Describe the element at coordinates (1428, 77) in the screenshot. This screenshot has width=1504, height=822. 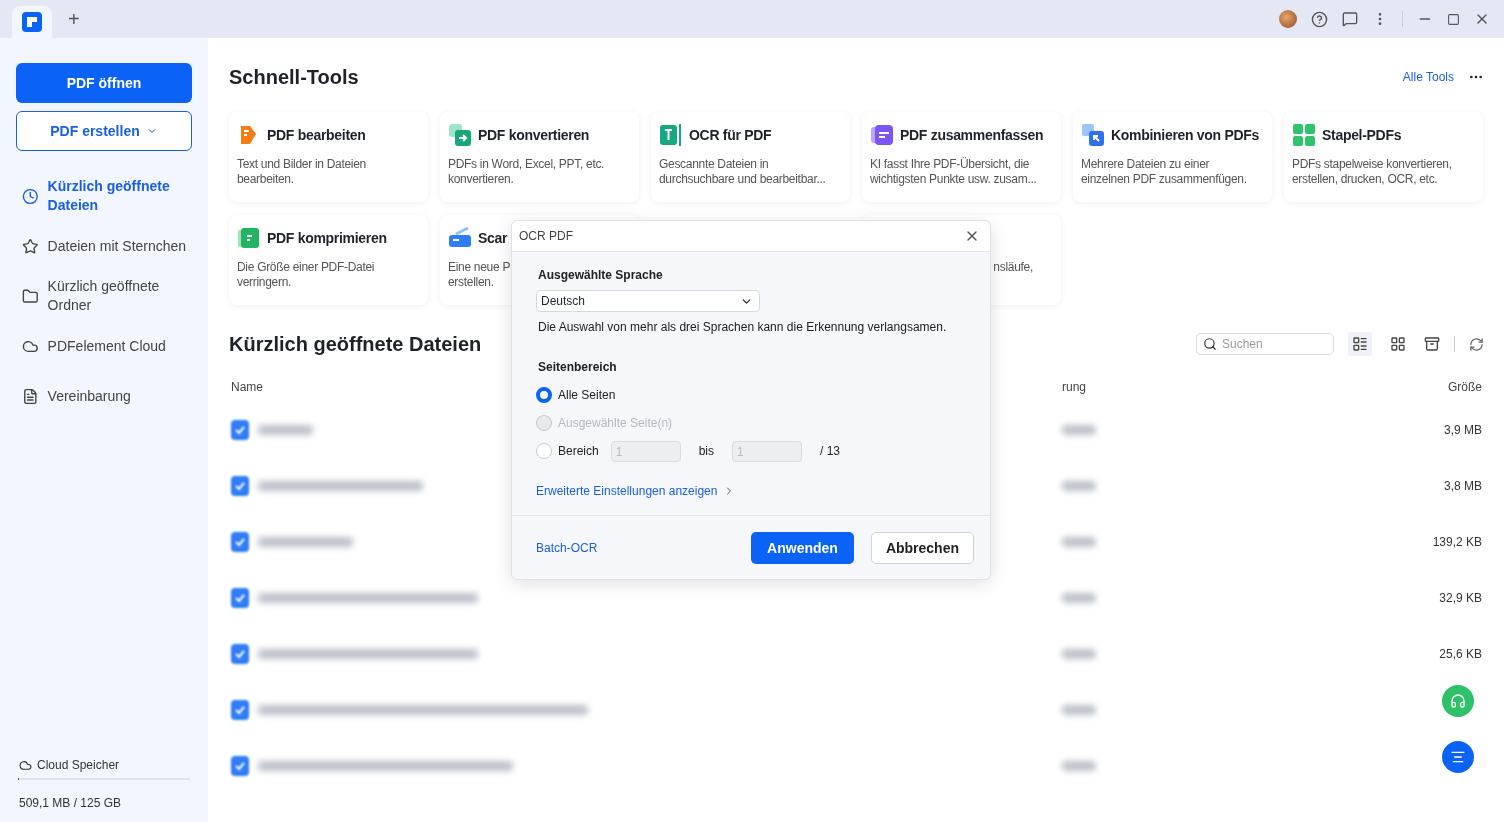
I see `all-tools-link: Alle Tools` at that location.